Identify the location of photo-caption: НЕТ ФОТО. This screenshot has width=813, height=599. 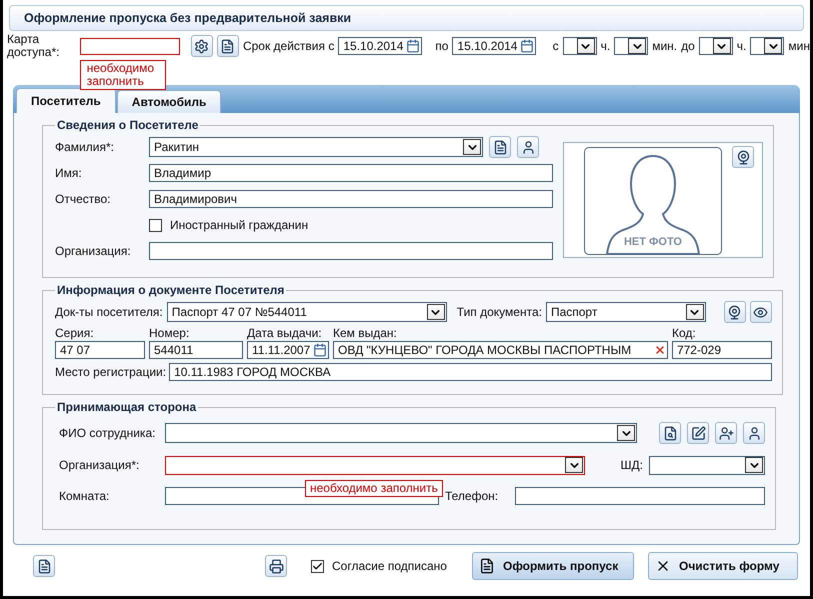
(652, 242).